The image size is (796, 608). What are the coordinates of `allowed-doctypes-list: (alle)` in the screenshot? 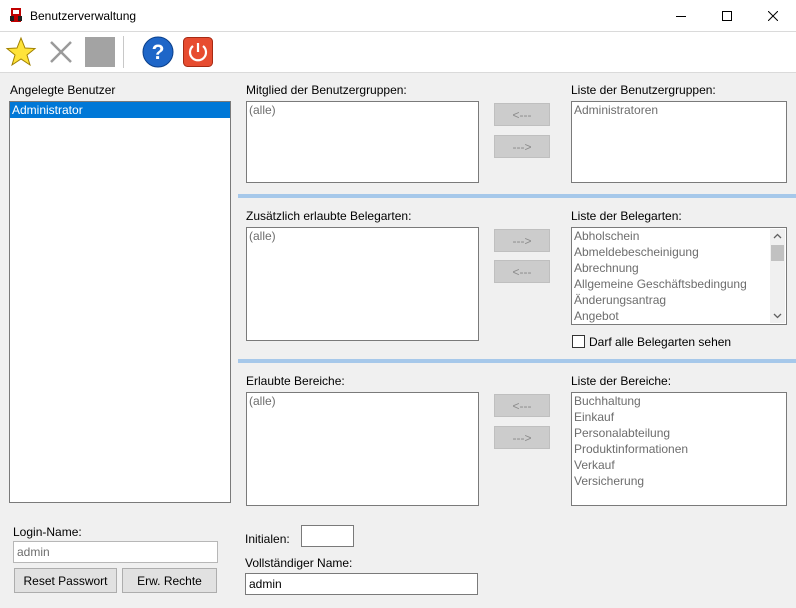 It's located at (362, 284).